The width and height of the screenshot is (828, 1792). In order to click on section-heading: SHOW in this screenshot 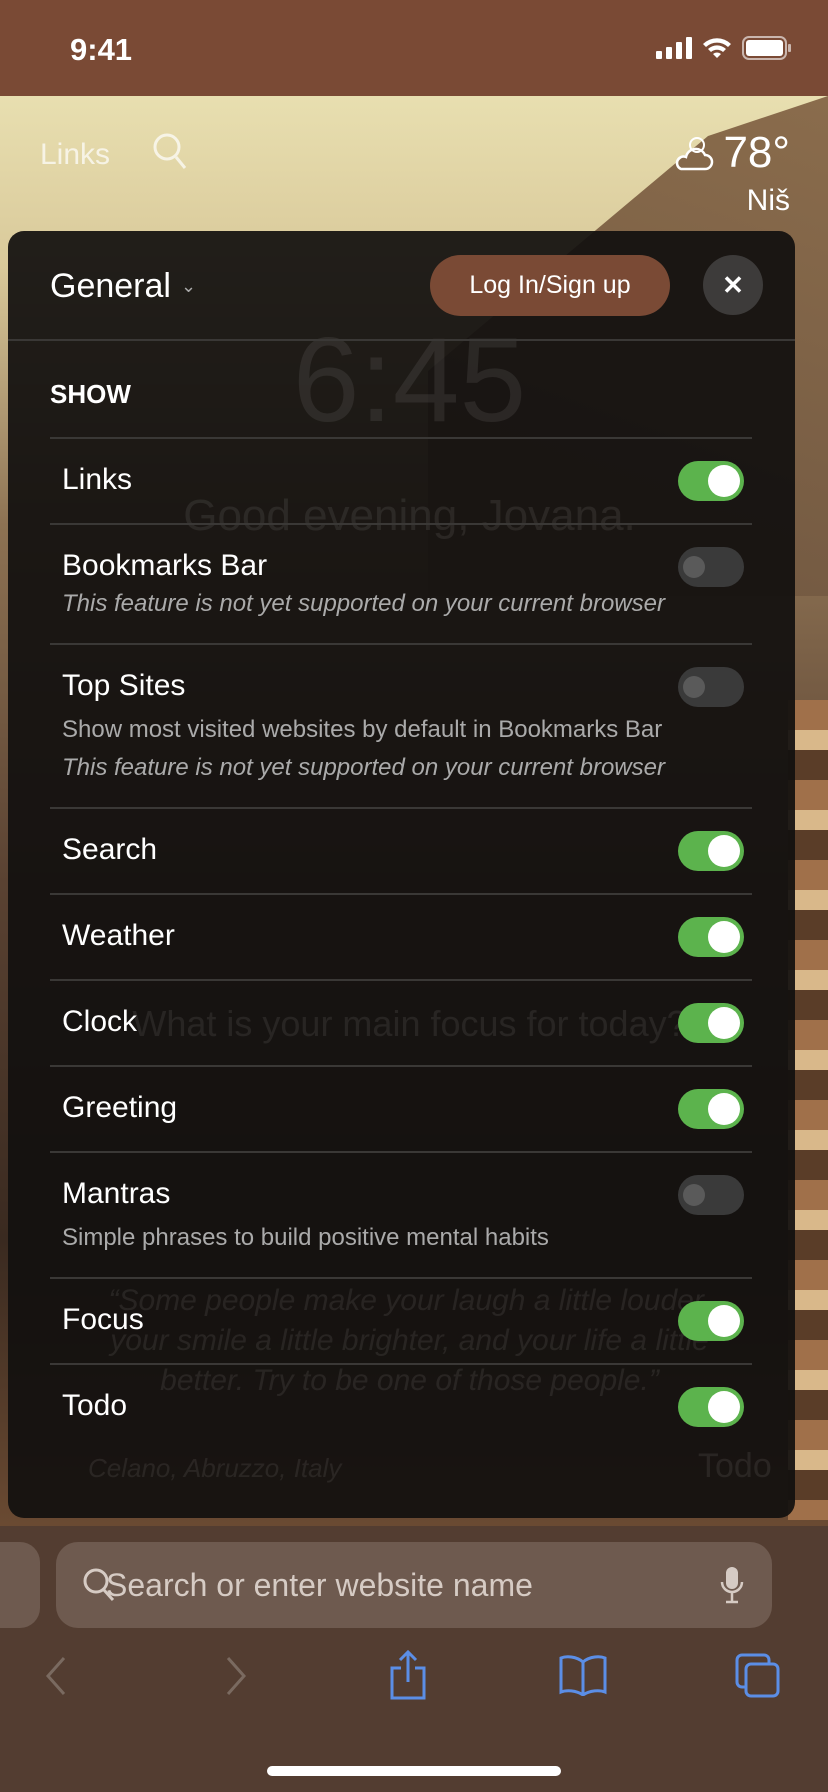, I will do `click(90, 394)`.